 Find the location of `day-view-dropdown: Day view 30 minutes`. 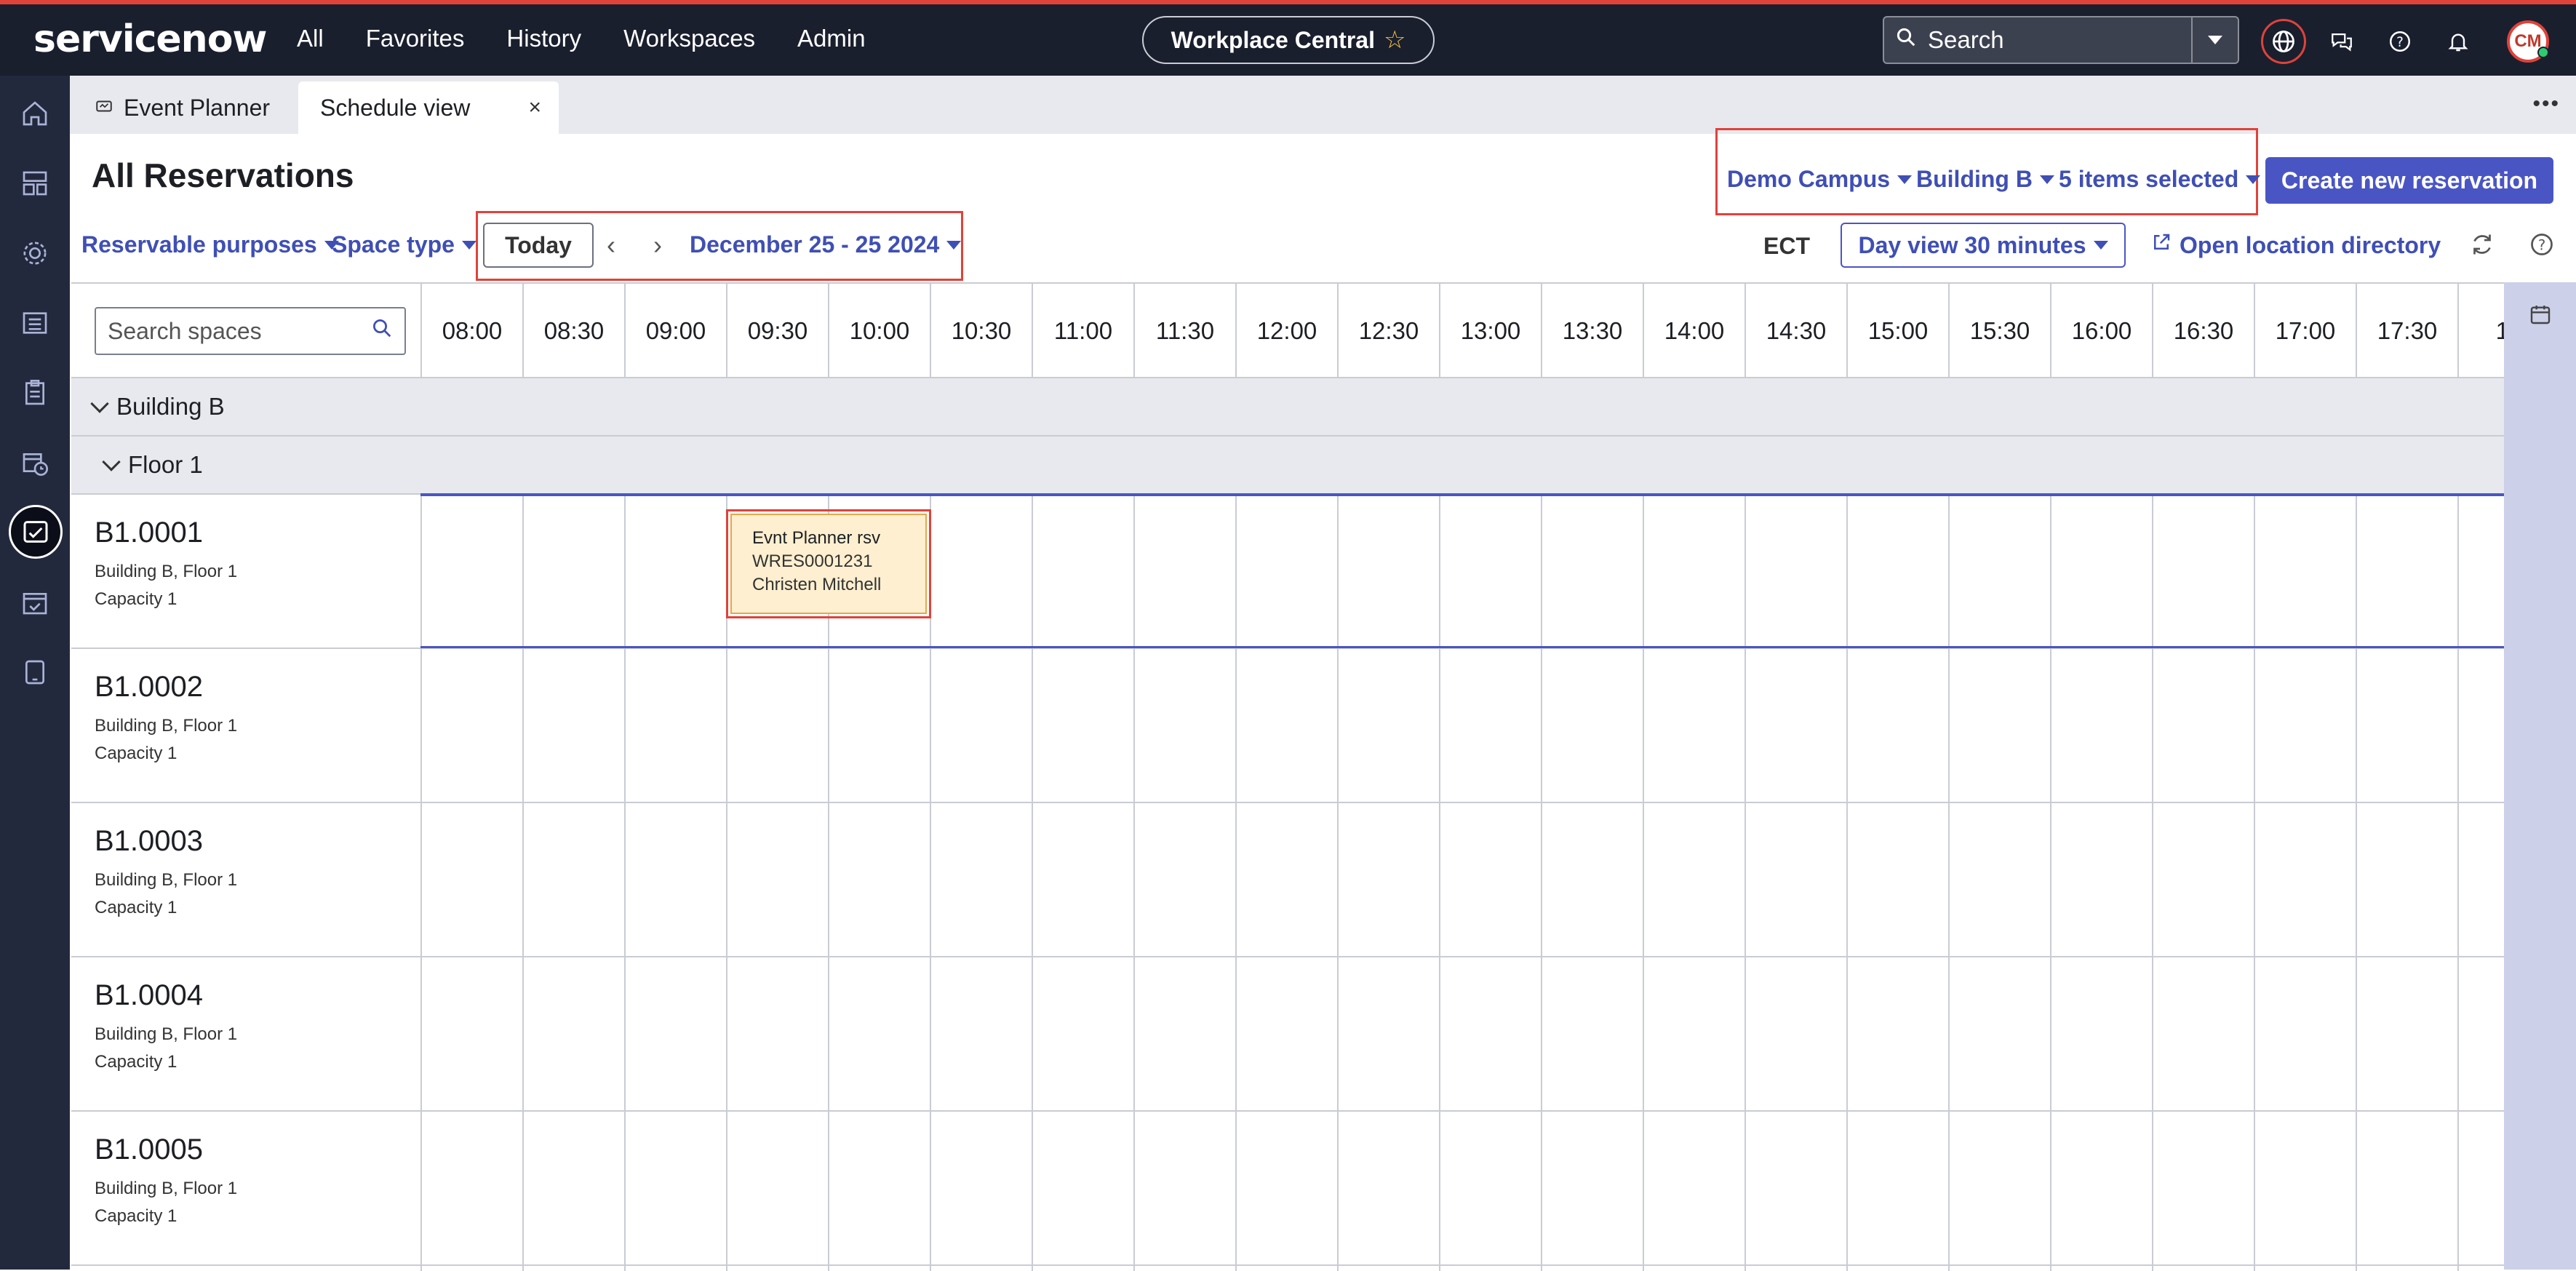

day-view-dropdown: Day view 30 minutes is located at coordinates (1983, 245).